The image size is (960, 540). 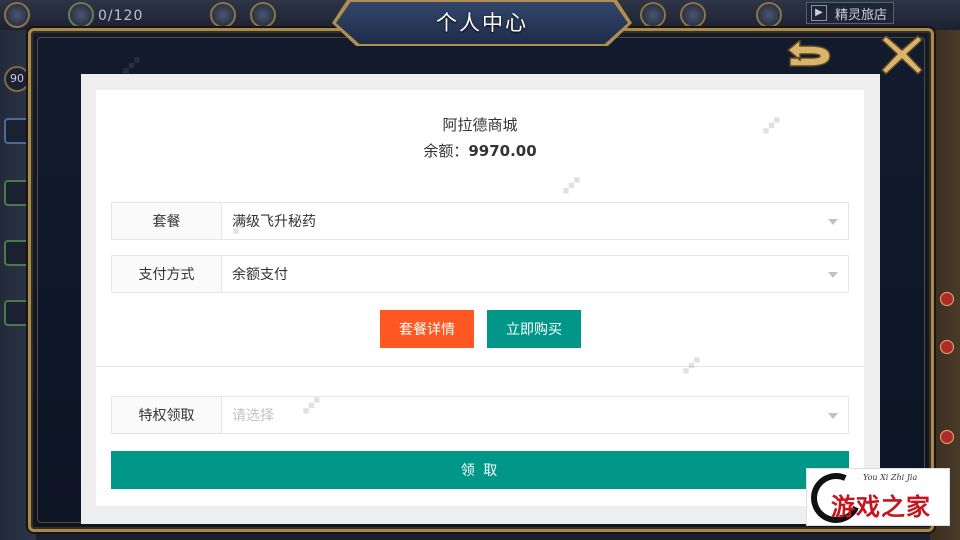 I want to click on package-details-button: 套餐详情, so click(x=427, y=329).